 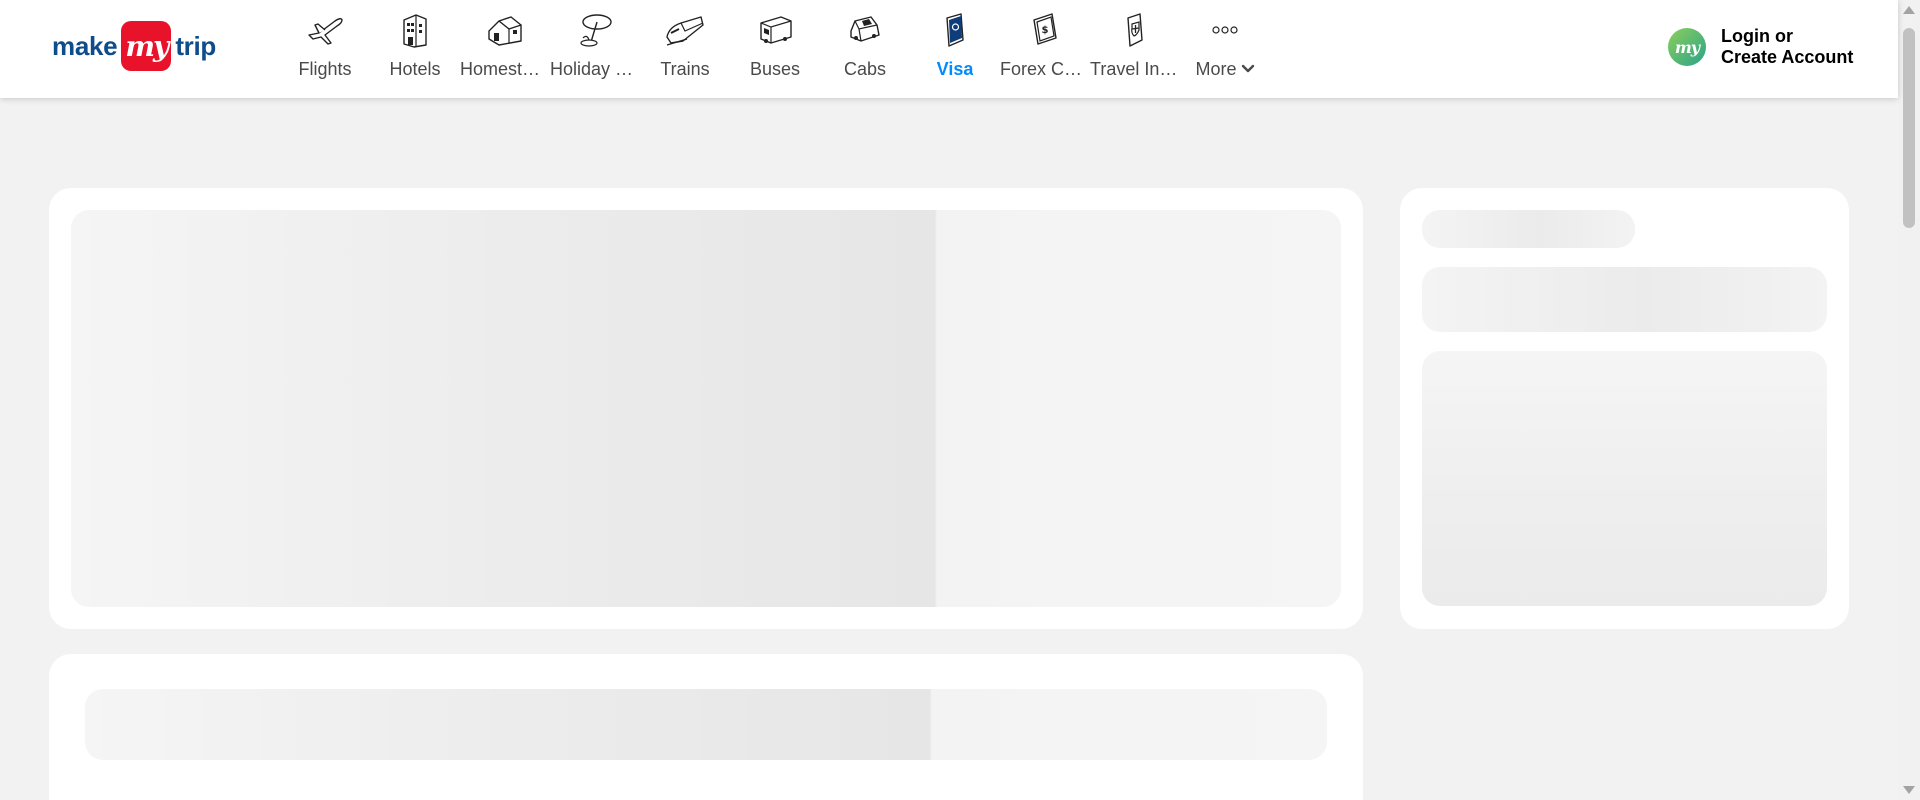 I want to click on login-line1: Login or, so click(x=1757, y=36).